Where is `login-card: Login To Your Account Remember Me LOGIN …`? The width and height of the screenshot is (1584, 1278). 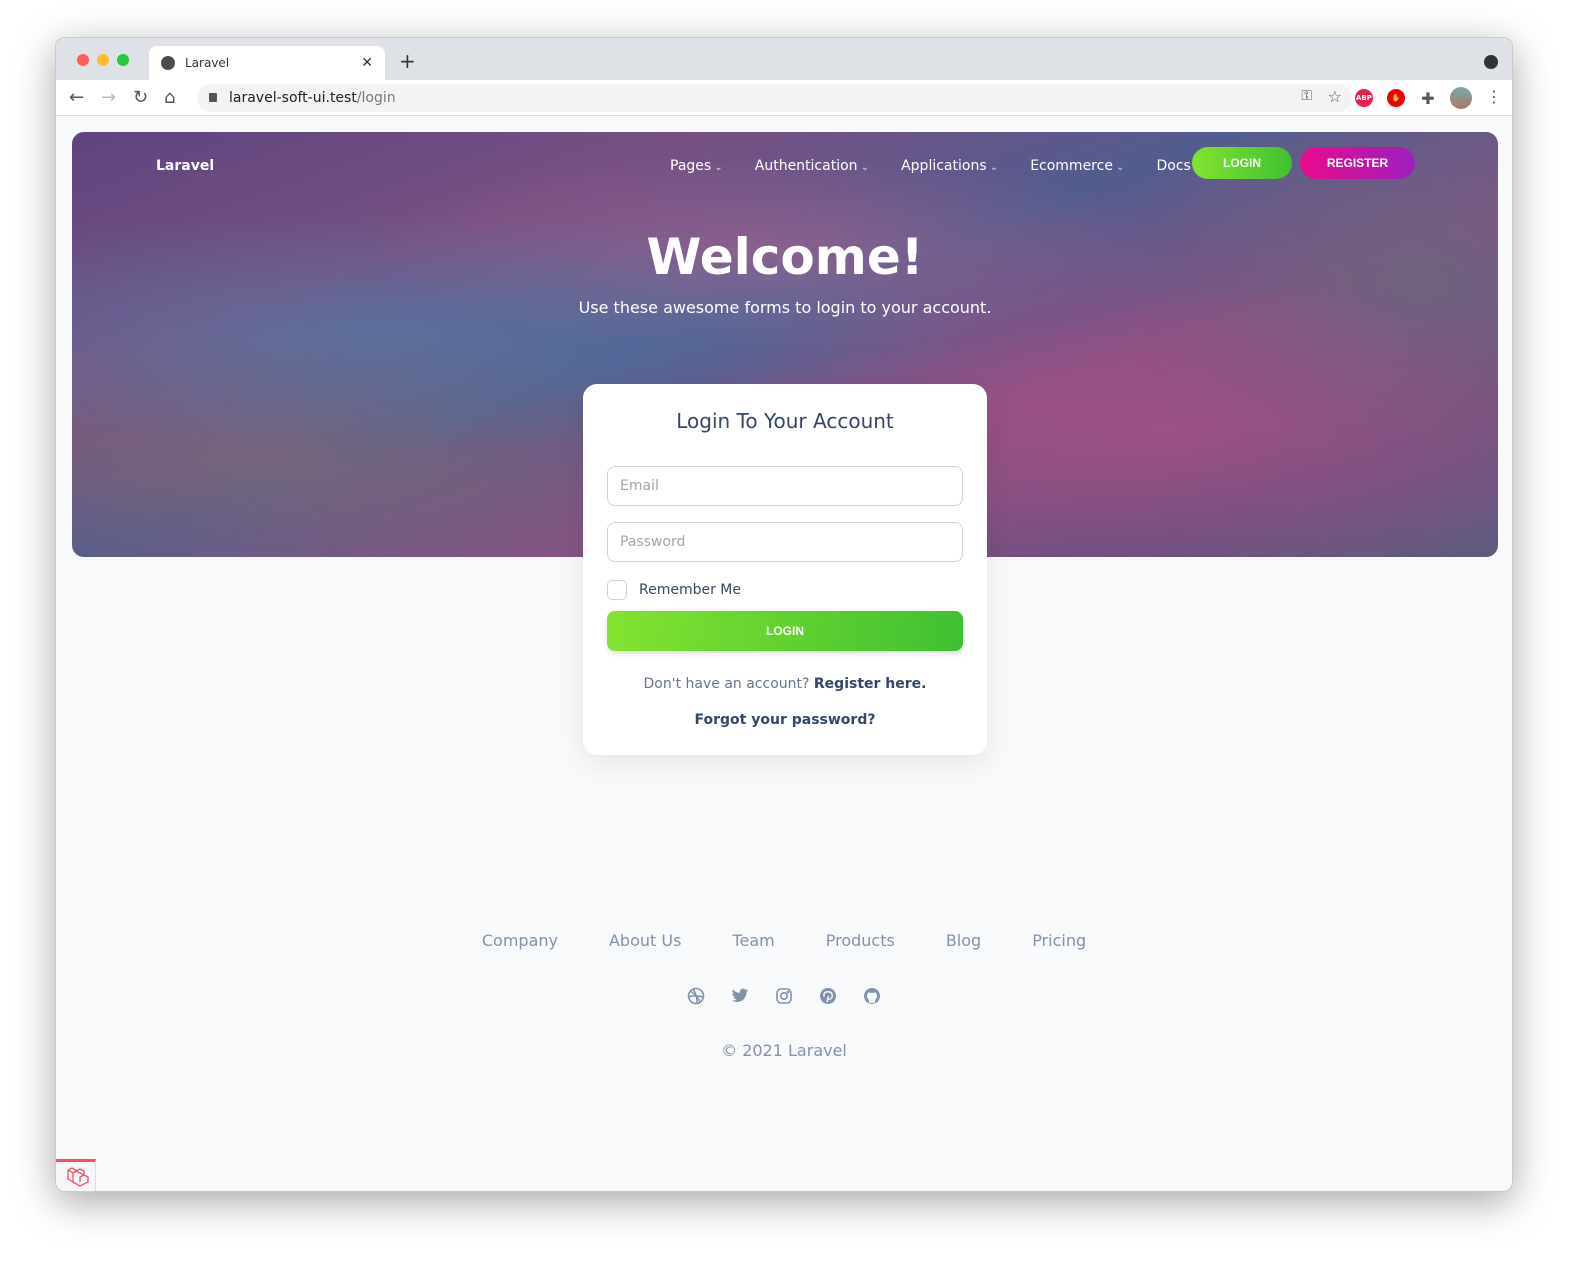
login-card: Login To Your Account Remember Me LOGIN … is located at coordinates (785, 569).